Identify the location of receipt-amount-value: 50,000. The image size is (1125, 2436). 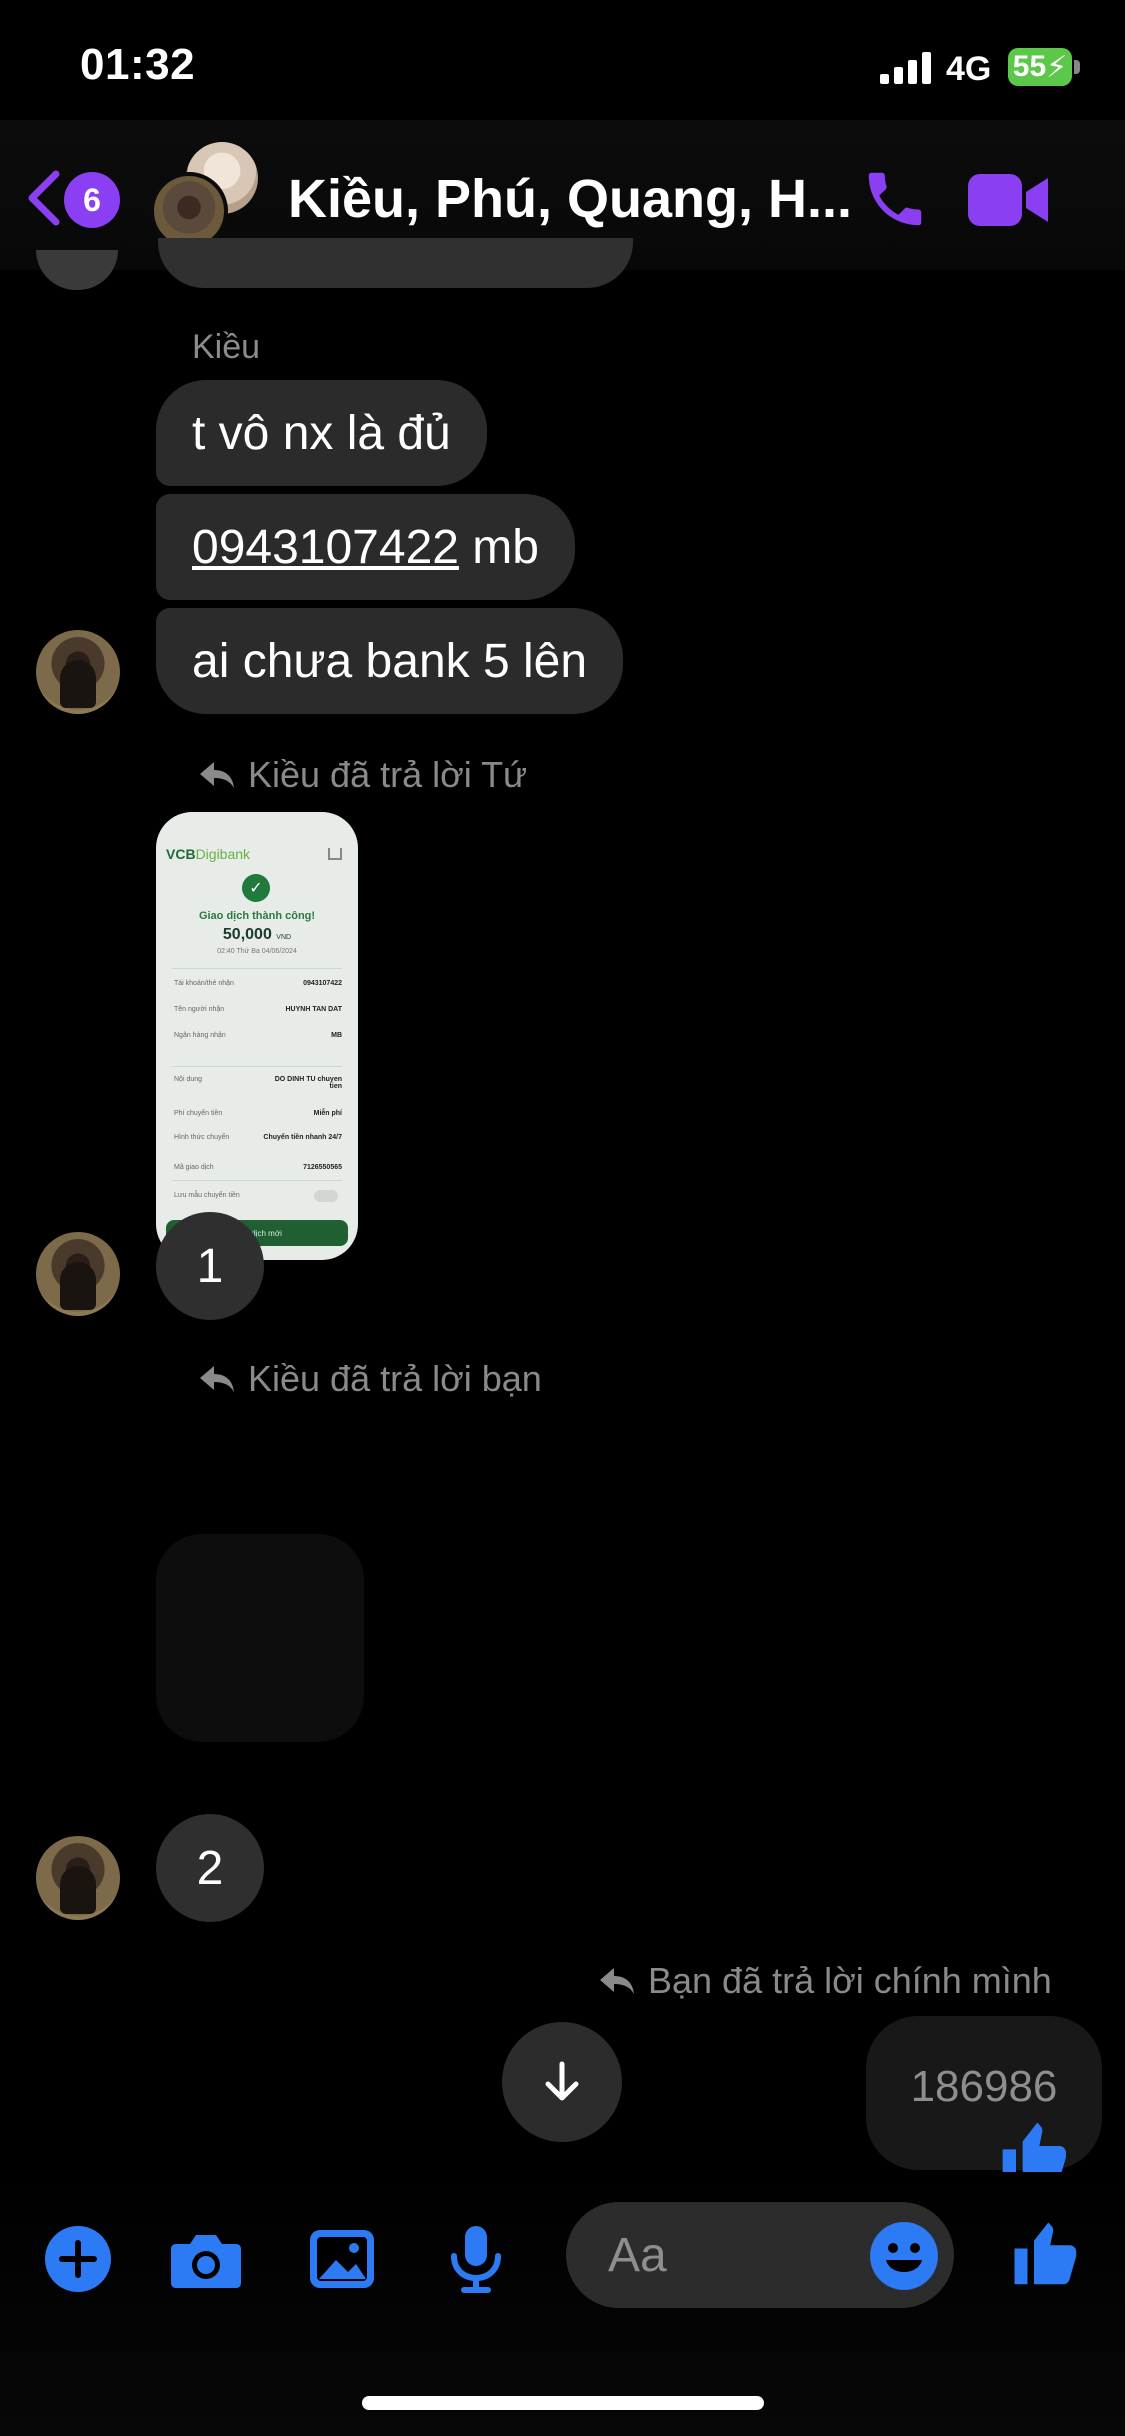
(247, 934).